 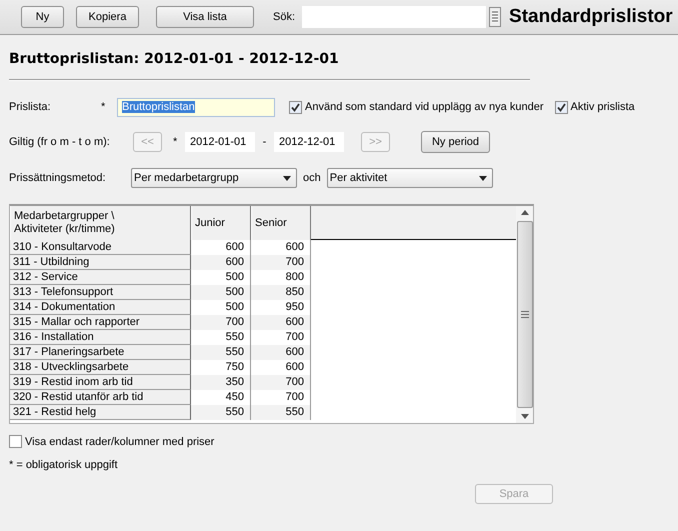 I want to click on heading: Bruttoprislistan: 2012-01-01 - 2012-12-01, so click(x=174, y=60).